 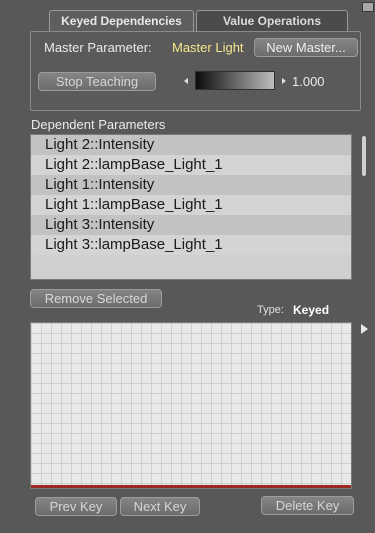 I want to click on expand-arrow-icon, so click(x=364, y=329).